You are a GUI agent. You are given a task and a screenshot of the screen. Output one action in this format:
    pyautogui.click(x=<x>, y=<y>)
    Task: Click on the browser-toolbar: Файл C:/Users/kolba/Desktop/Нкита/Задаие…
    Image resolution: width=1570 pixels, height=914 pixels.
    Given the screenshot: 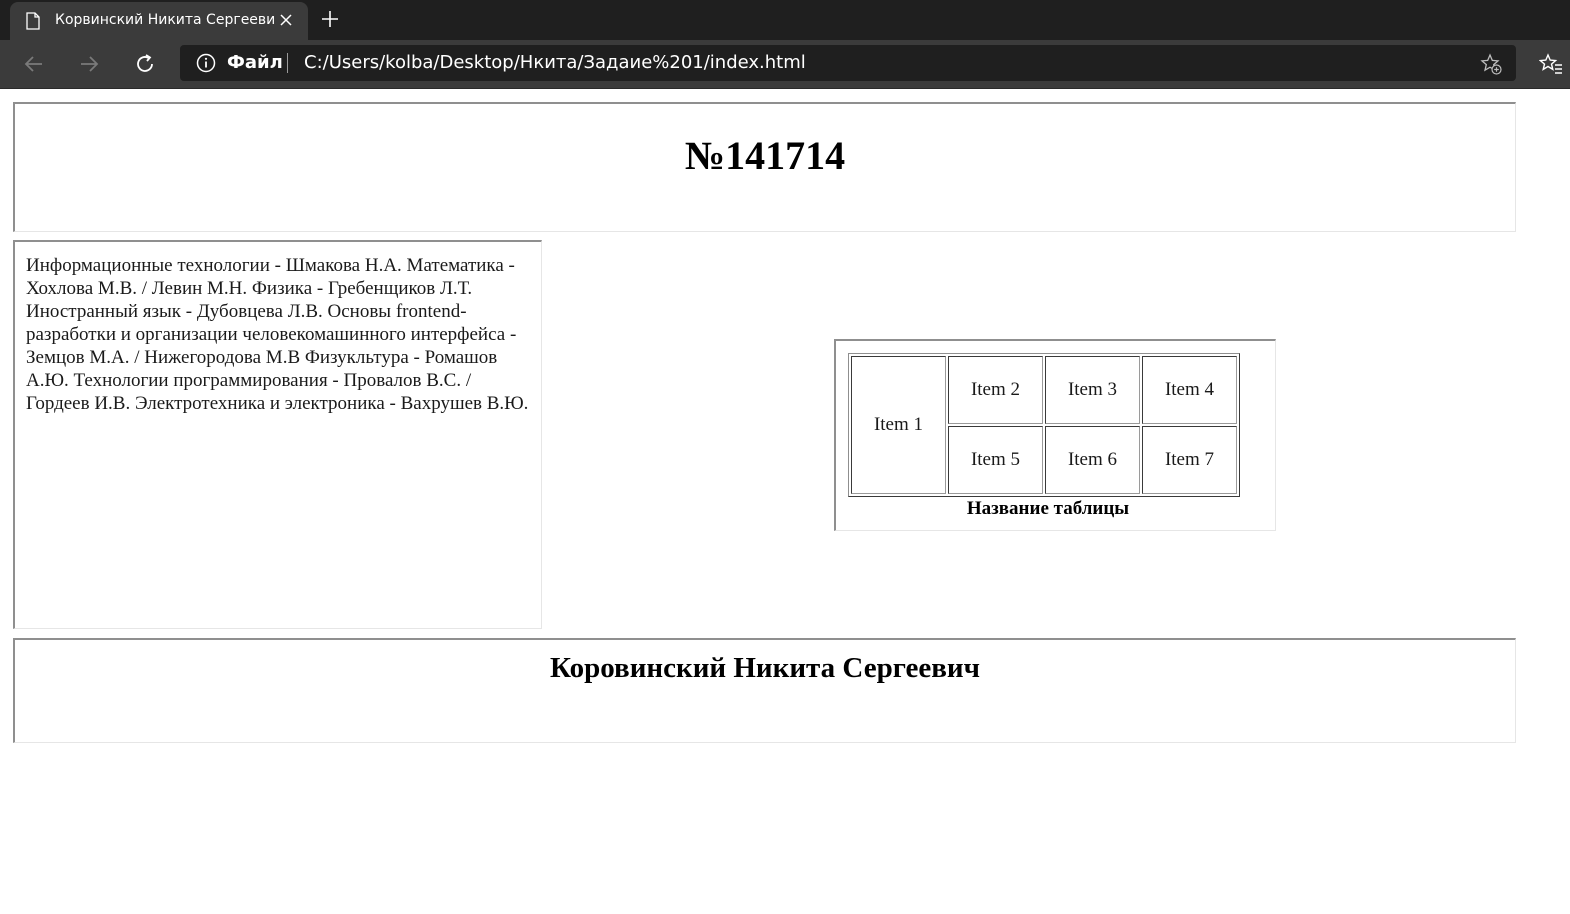 What is the action you would take?
    pyautogui.click(x=785, y=64)
    